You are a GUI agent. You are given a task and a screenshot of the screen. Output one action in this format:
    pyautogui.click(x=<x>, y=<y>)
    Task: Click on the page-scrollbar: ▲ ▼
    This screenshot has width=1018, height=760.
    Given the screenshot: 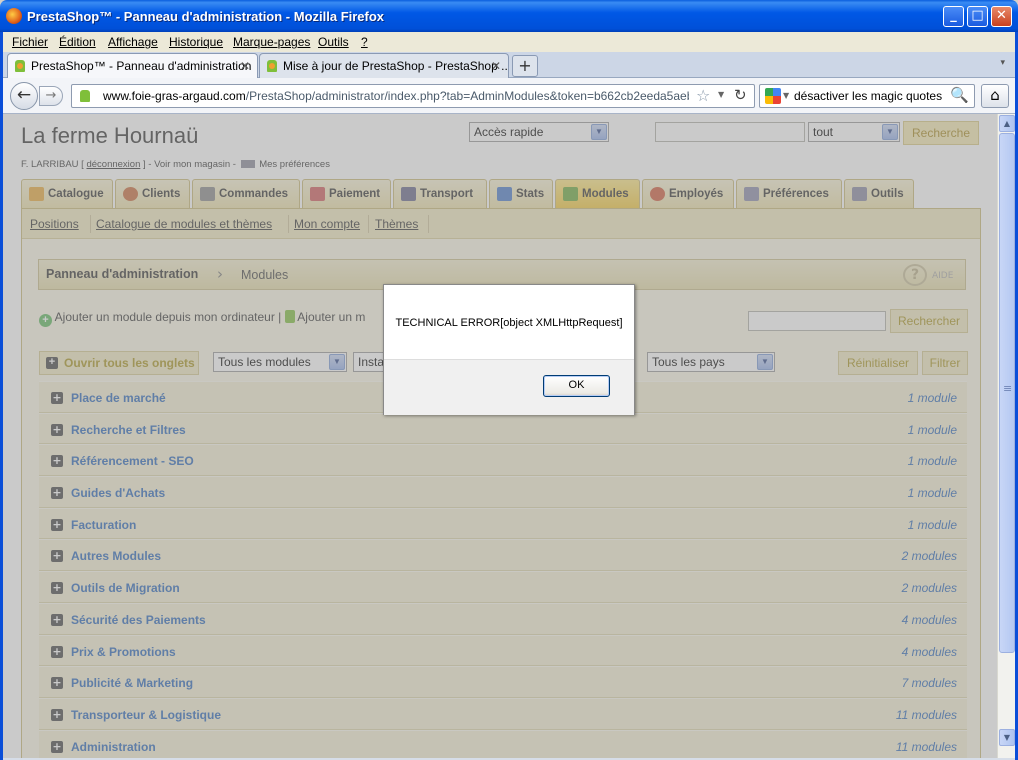 What is the action you would take?
    pyautogui.click(x=1006, y=436)
    